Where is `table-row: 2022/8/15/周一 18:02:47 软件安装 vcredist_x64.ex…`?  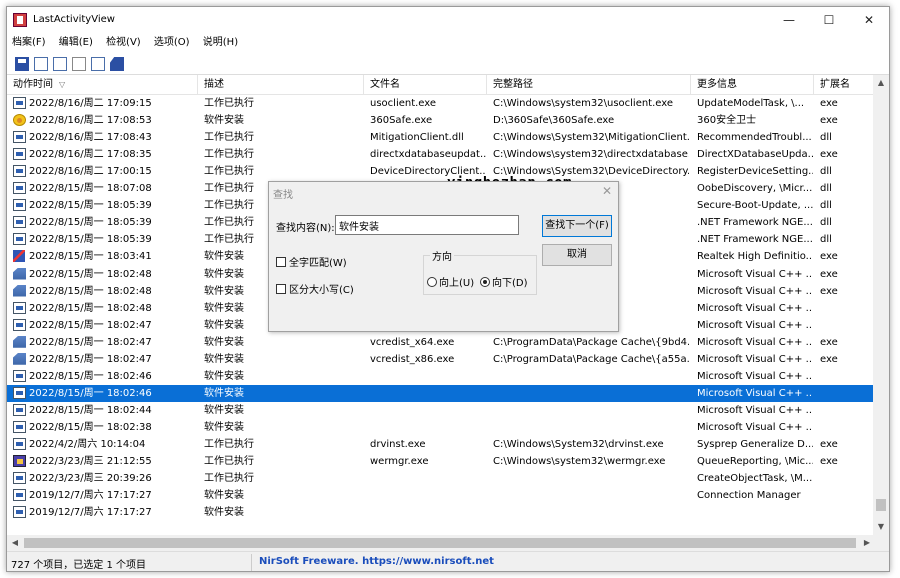
table-row: 2022/8/15/周一 18:02:47 软件安装 vcredist_x64.ex… is located at coordinates (441, 342).